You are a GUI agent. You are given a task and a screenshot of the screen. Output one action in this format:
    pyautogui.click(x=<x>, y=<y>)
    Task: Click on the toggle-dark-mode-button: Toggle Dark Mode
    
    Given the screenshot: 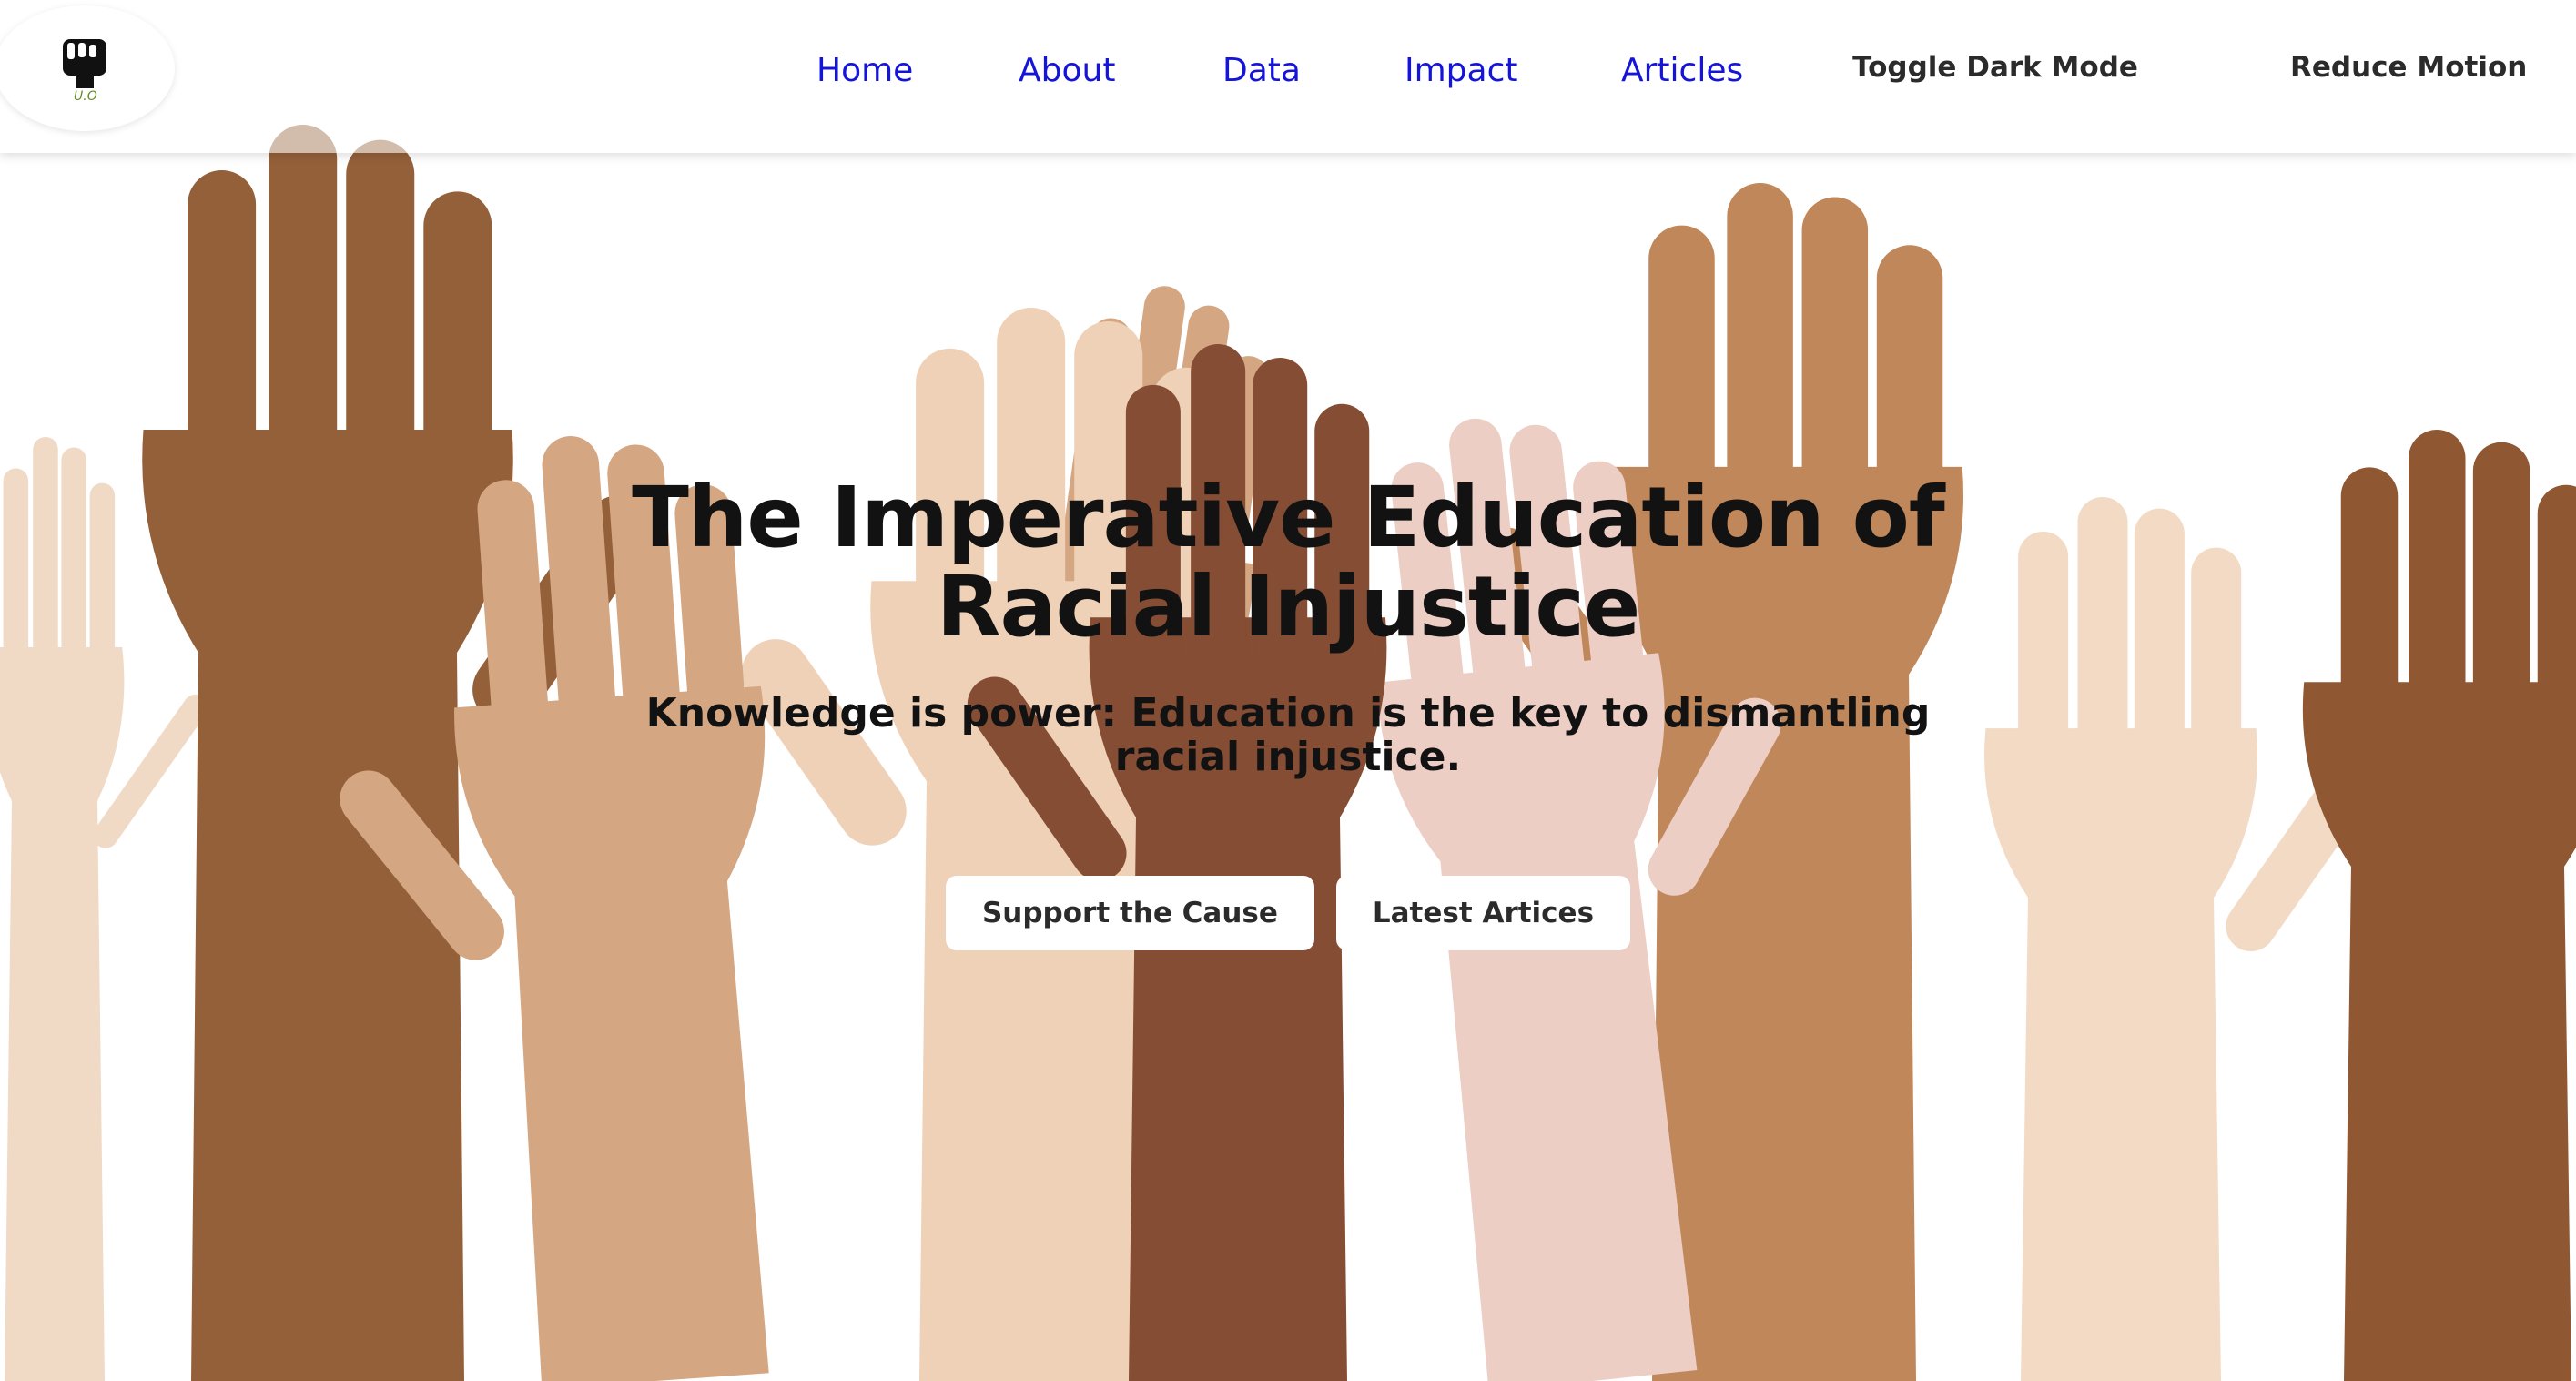 What is the action you would take?
    pyautogui.click(x=1995, y=67)
    